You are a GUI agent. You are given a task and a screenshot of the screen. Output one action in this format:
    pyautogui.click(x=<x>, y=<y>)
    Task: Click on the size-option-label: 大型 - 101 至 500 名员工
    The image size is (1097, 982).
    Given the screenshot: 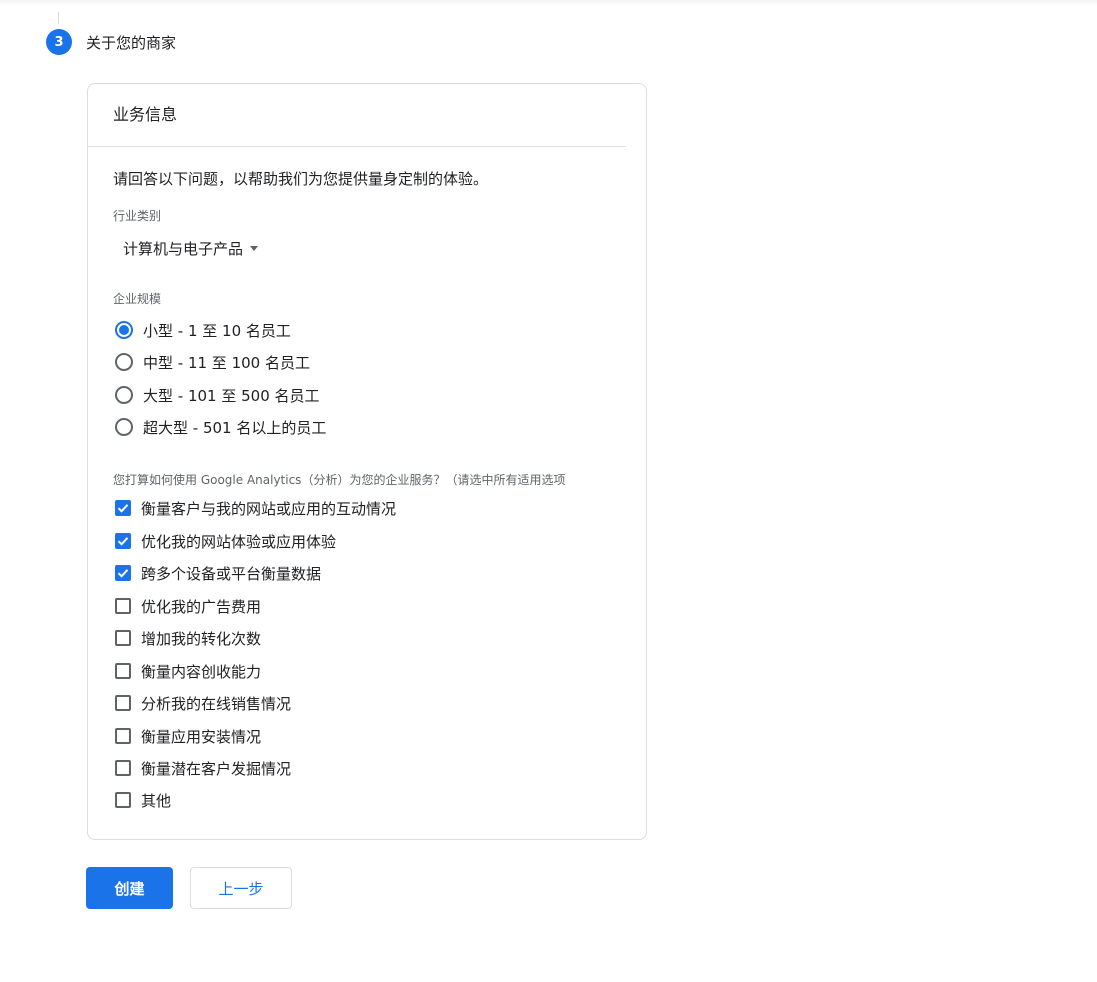 What is the action you would take?
    pyautogui.click(x=231, y=395)
    